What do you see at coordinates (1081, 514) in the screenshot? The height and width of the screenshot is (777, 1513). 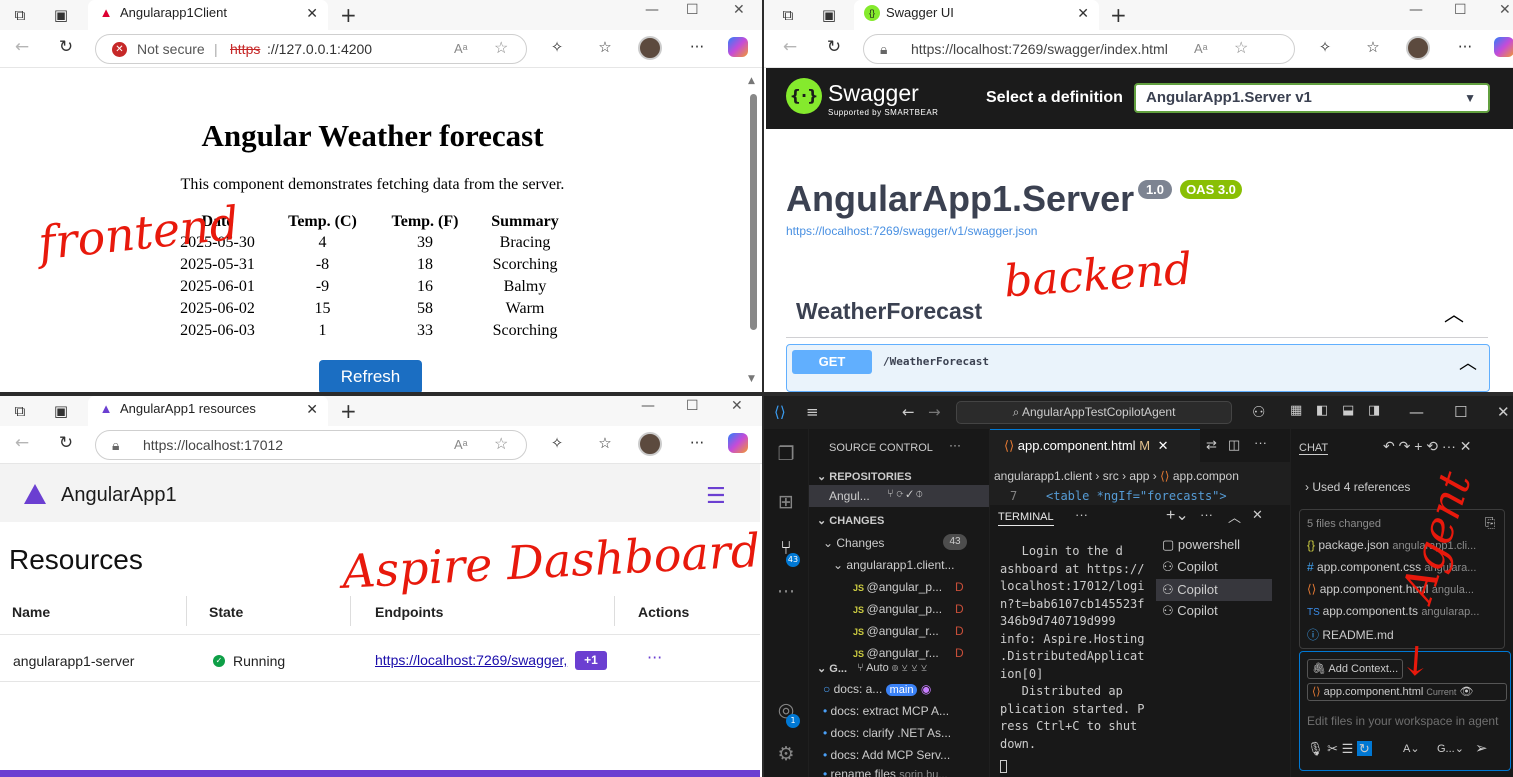 I see `terminal-more-icon: ···` at bounding box center [1081, 514].